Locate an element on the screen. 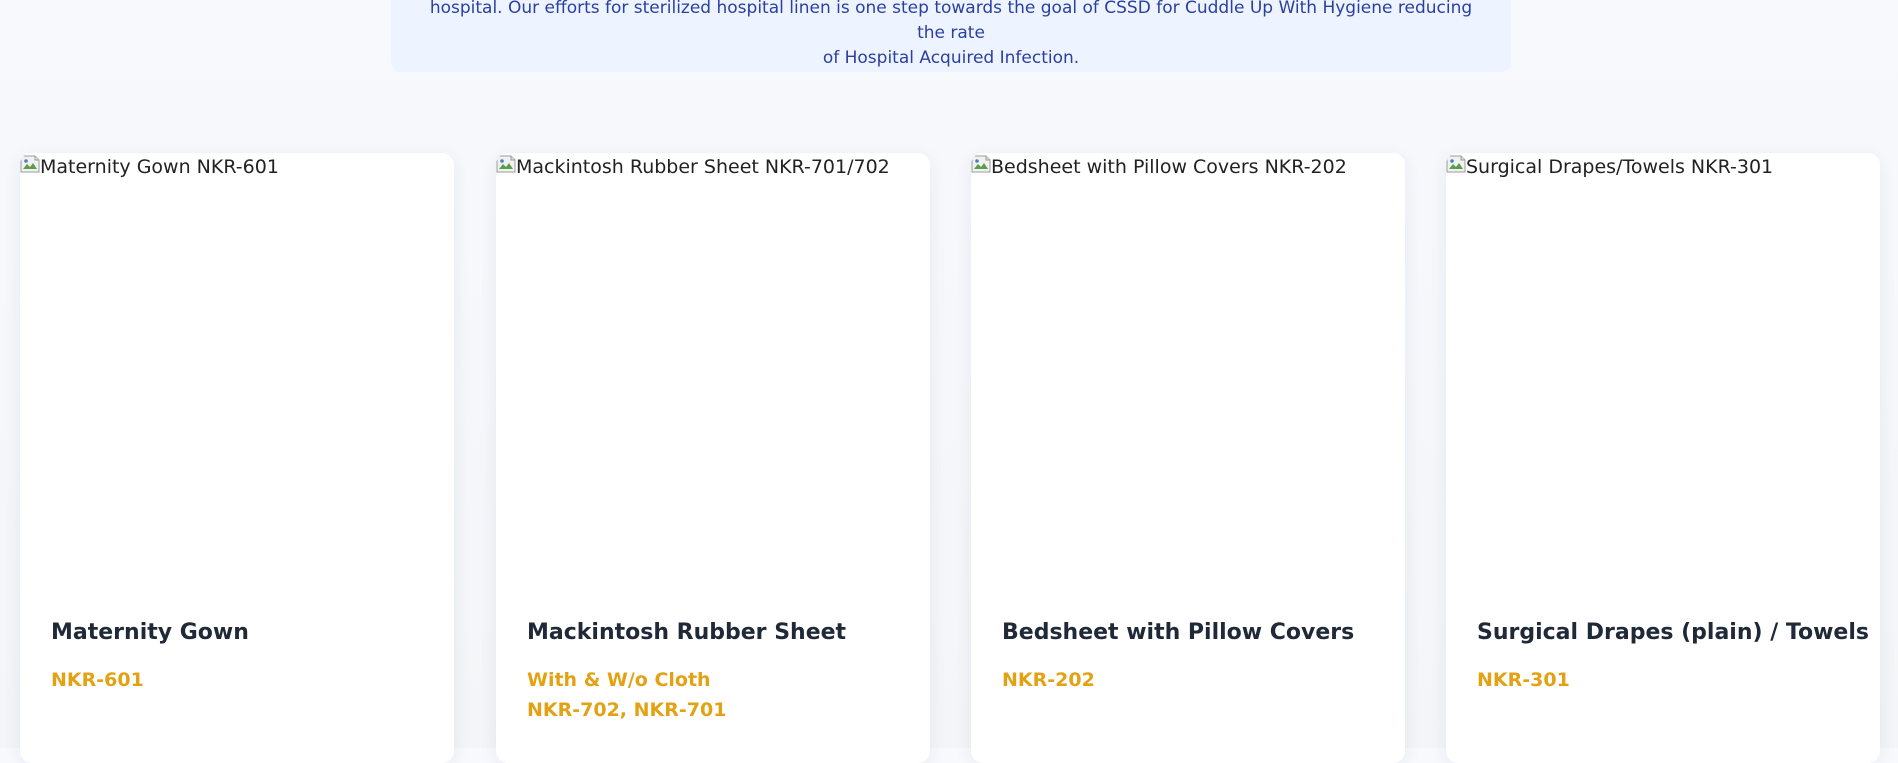 This screenshot has width=1898, height=763. product-title: Mackintosh Rubber Sheet is located at coordinates (686, 632).